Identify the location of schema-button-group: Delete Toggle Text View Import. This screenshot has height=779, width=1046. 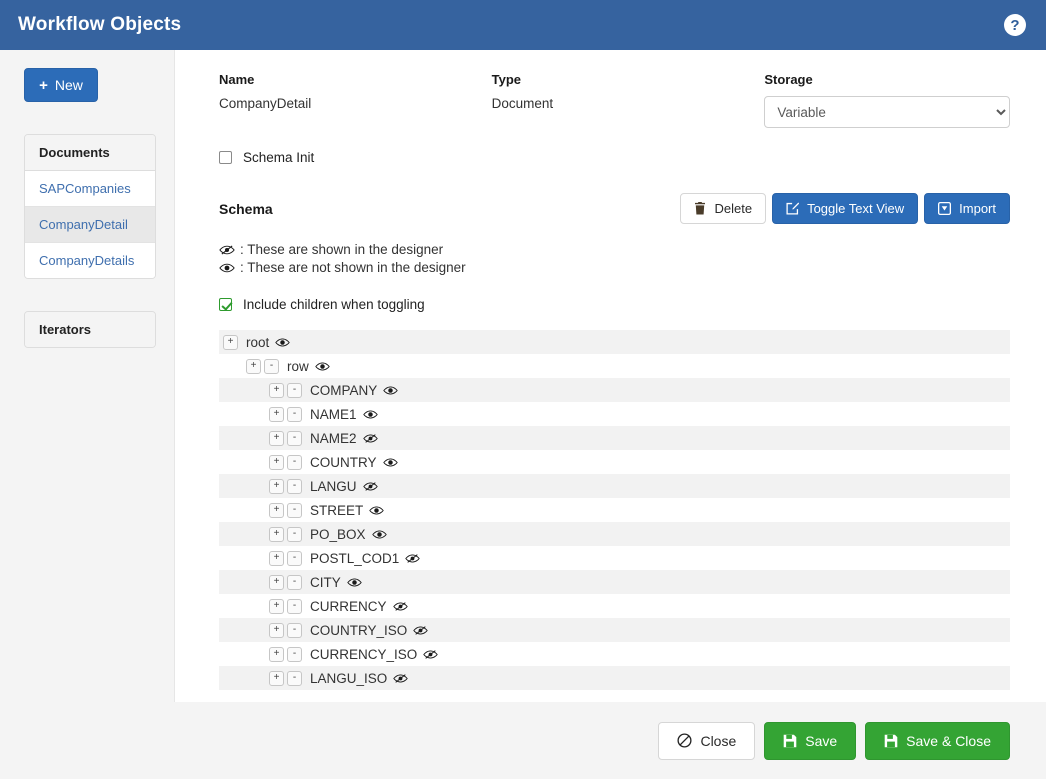
(845, 208).